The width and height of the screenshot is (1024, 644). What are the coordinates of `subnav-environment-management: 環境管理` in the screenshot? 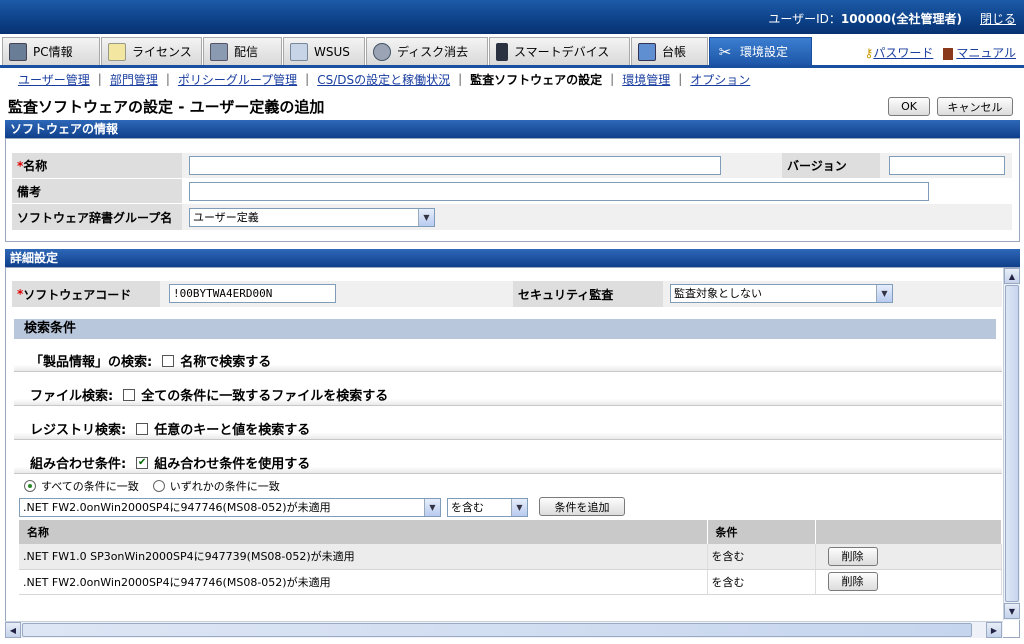 It's located at (646, 79).